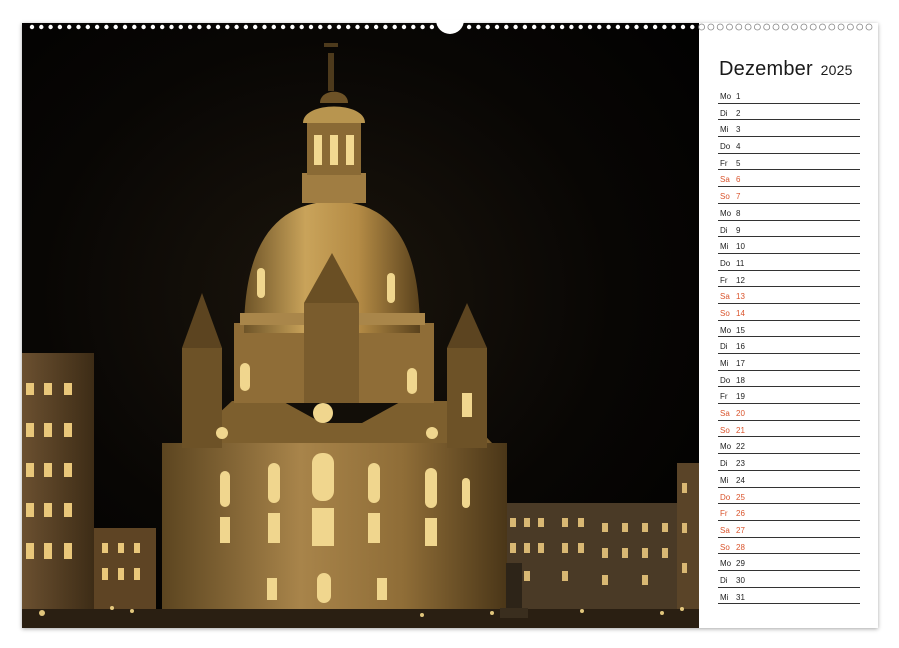  Describe the element at coordinates (789, 596) in the screenshot. I see `day-row: Mi 31` at that location.